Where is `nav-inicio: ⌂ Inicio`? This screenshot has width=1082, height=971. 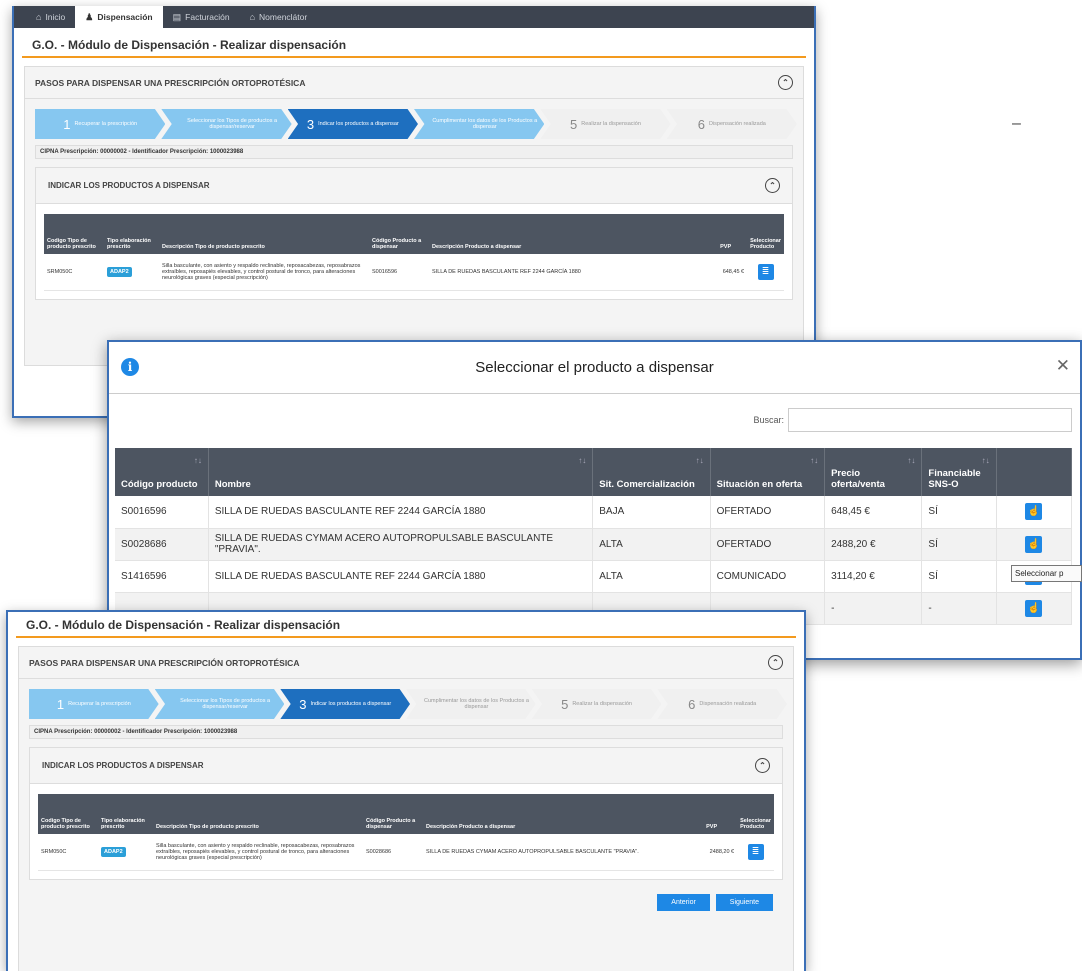 nav-inicio: ⌂ Inicio is located at coordinates (50, 17).